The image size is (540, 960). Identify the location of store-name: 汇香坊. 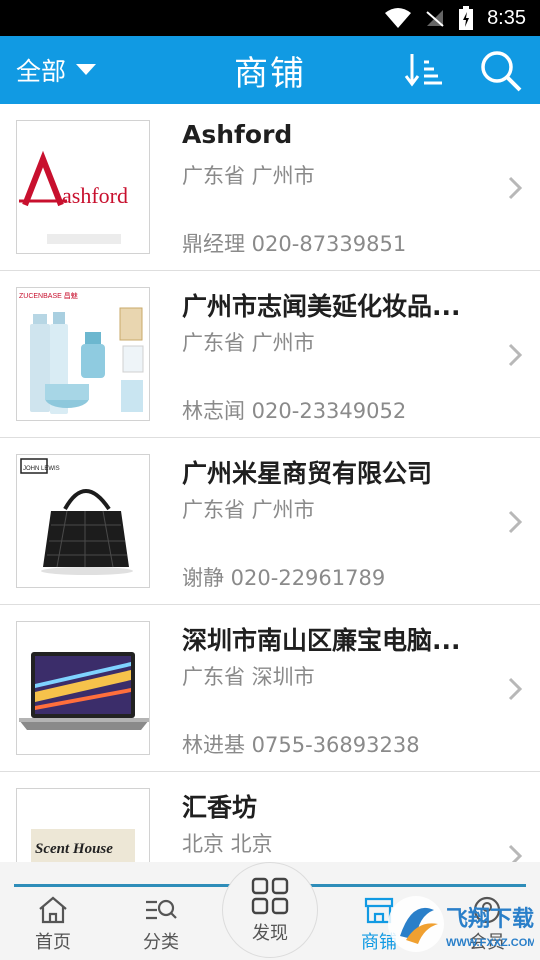
(220, 807).